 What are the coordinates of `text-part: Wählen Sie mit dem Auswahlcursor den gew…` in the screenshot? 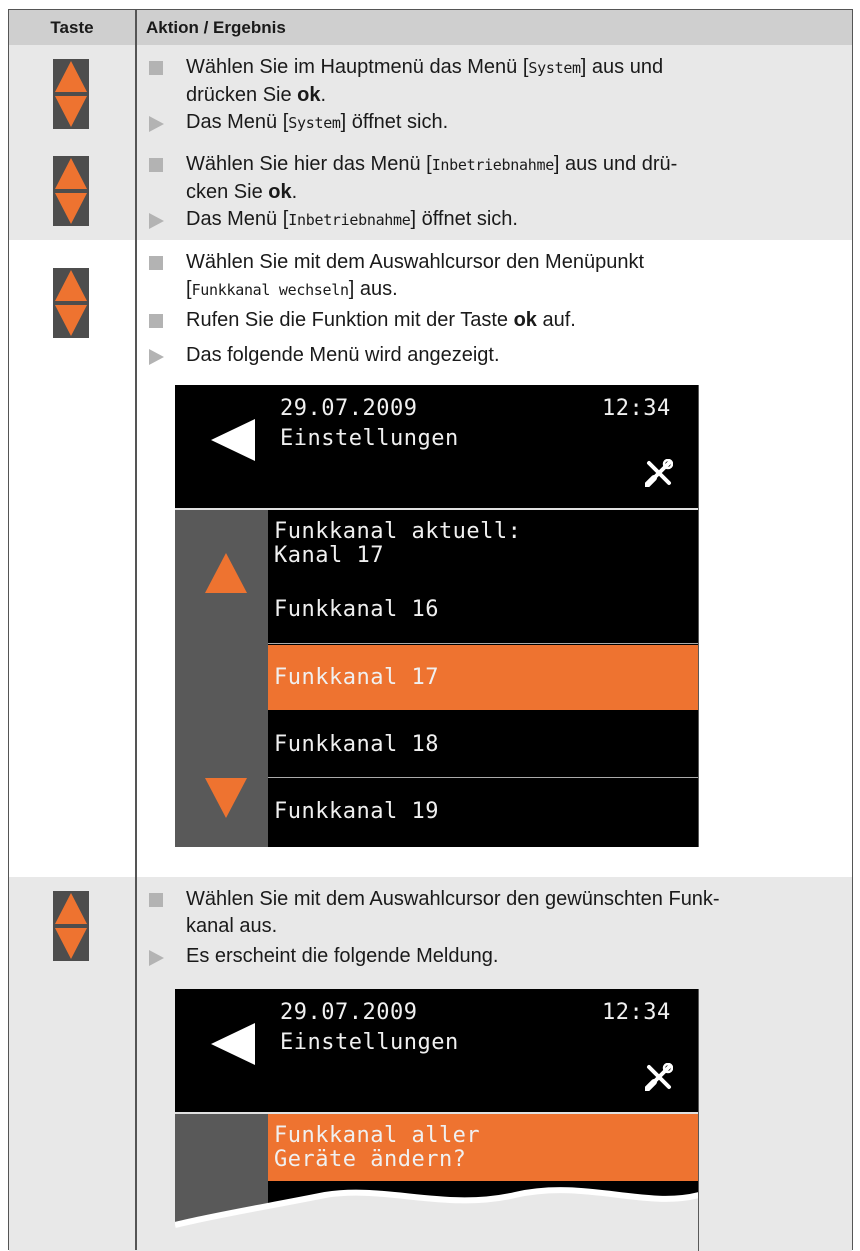 It's located at (453, 899).